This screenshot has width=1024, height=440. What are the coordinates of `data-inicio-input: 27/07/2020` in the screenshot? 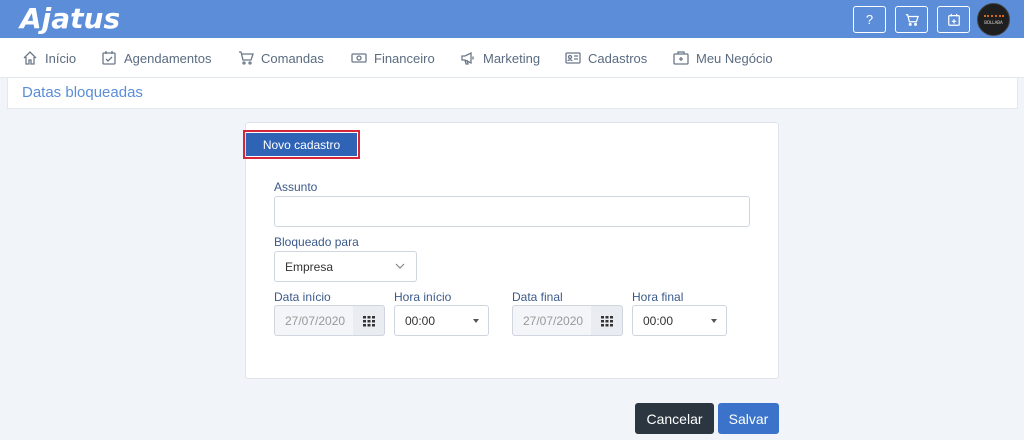 It's located at (314, 320).